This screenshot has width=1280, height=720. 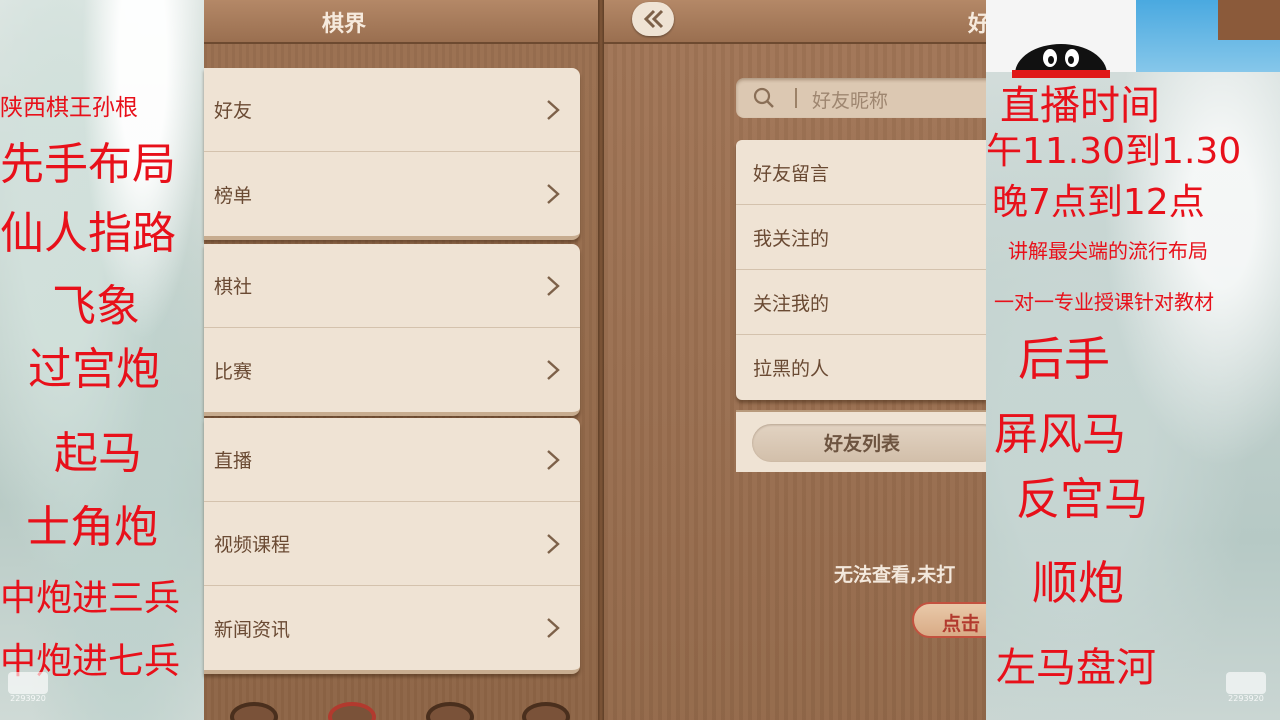 I want to click on top-bar: 棋界, so click(x=401, y=22).